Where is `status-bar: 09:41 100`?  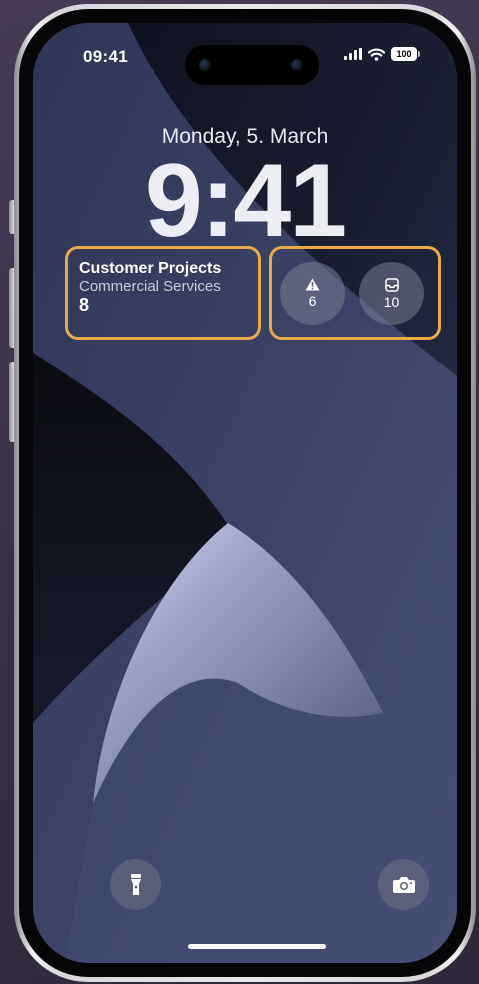
status-bar: 09:41 100 is located at coordinates (245, 65).